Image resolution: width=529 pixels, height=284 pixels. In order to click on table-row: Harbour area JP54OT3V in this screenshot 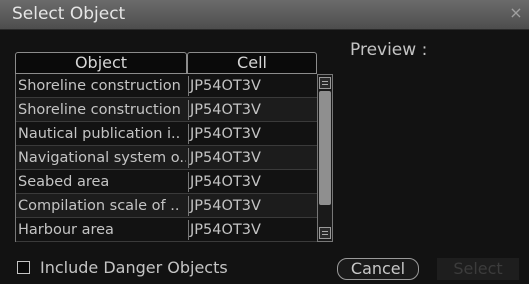, I will do `click(166, 230)`.